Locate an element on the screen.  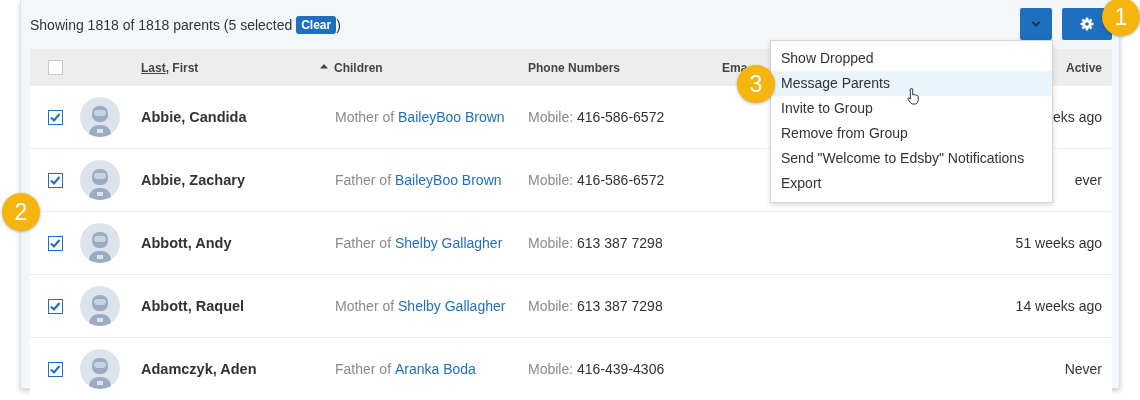
sort-link: Last is located at coordinates (153, 67).